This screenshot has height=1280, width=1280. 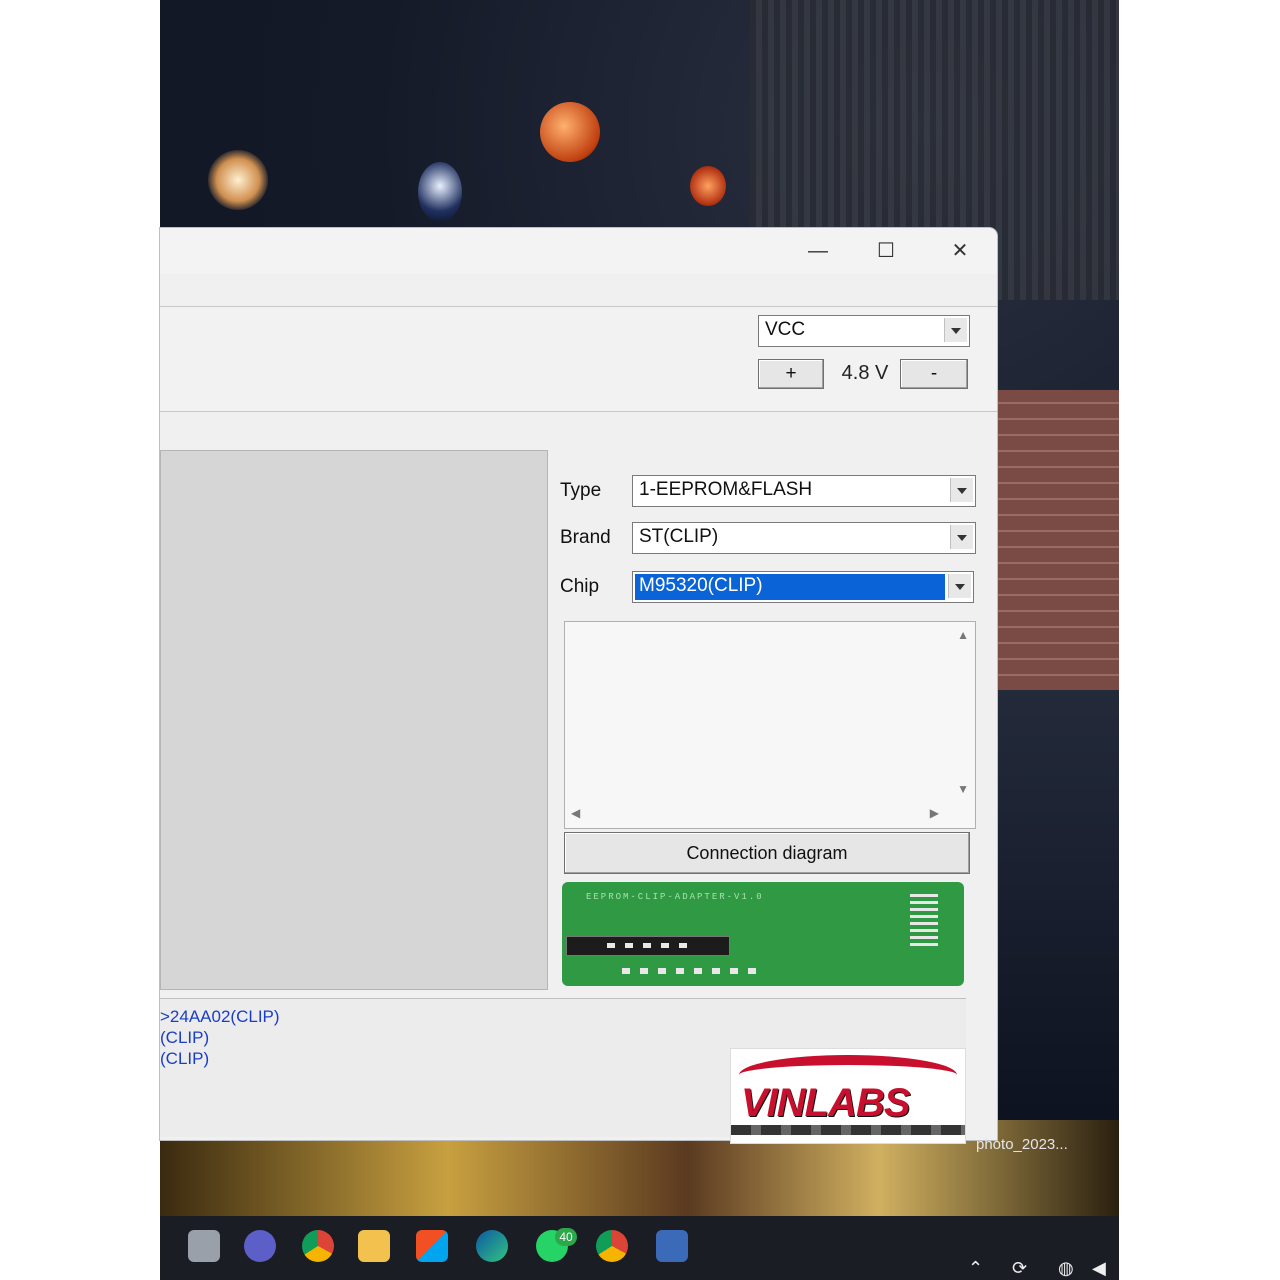 I want to click on maximize-button: ☐, so click(x=886, y=251).